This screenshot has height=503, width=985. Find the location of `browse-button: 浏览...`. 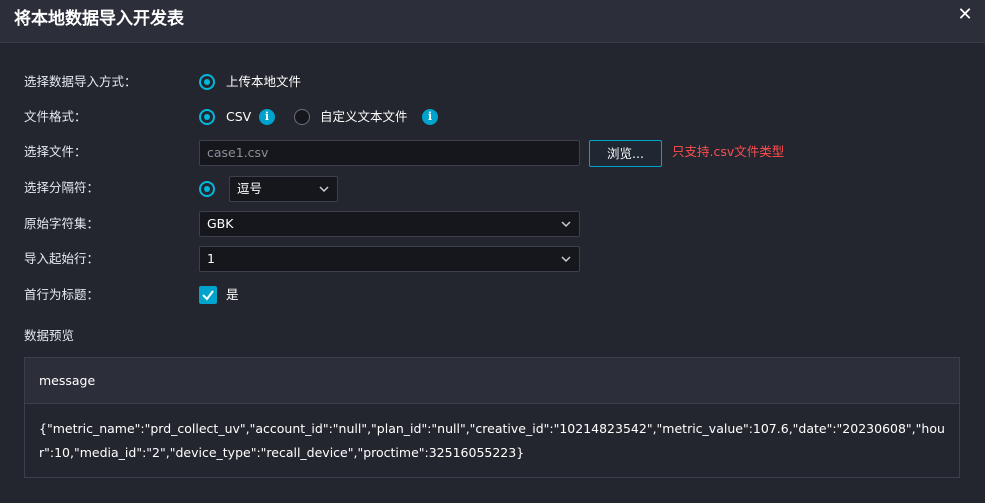

browse-button: 浏览... is located at coordinates (625, 153).